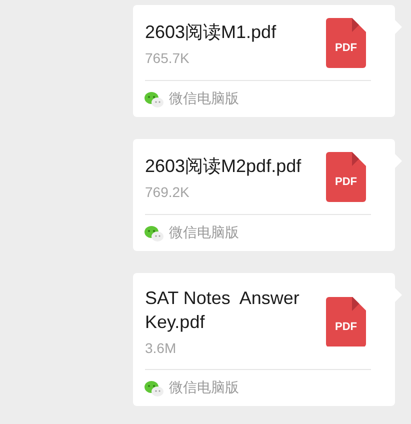 The height and width of the screenshot is (424, 411). What do you see at coordinates (161, 348) in the screenshot?
I see `file-size: 3.6M` at bounding box center [161, 348].